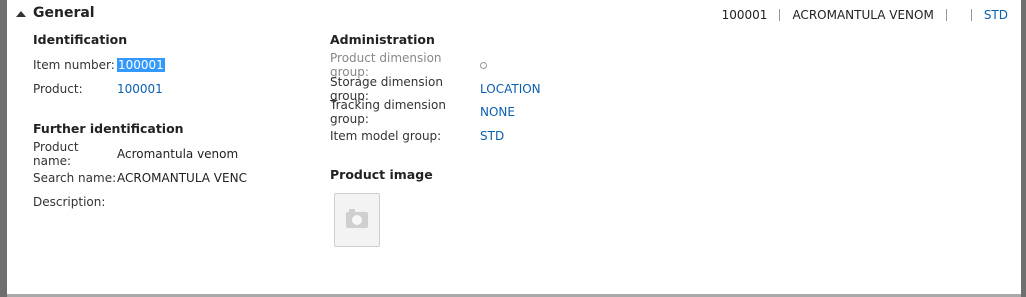 The height and width of the screenshot is (297, 1026). I want to click on general-section-header: General, so click(55, 13).